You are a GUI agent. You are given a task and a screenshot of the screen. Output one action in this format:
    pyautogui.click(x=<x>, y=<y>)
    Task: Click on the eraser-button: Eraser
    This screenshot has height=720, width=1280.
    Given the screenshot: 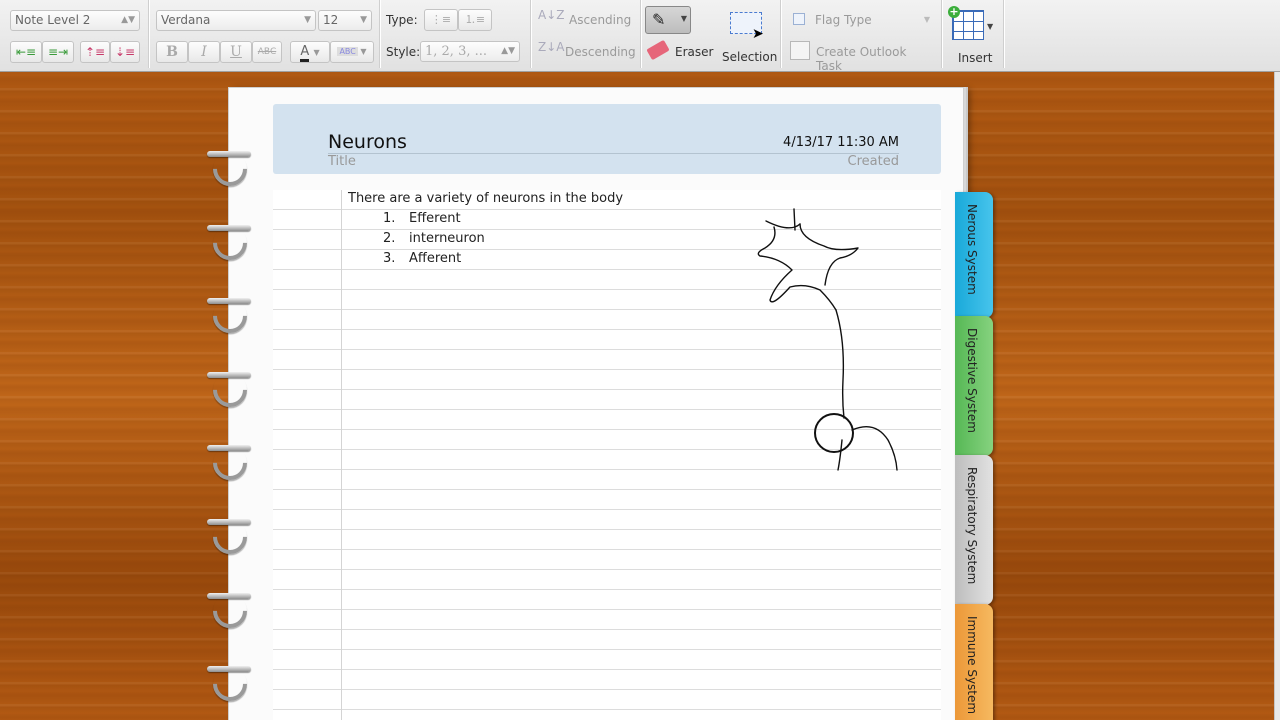 What is the action you would take?
    pyautogui.click(x=680, y=51)
    